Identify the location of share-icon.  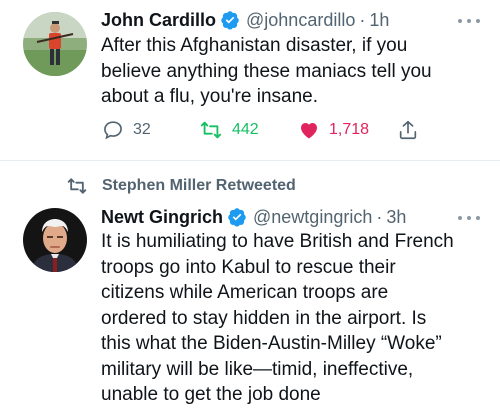
(408, 130).